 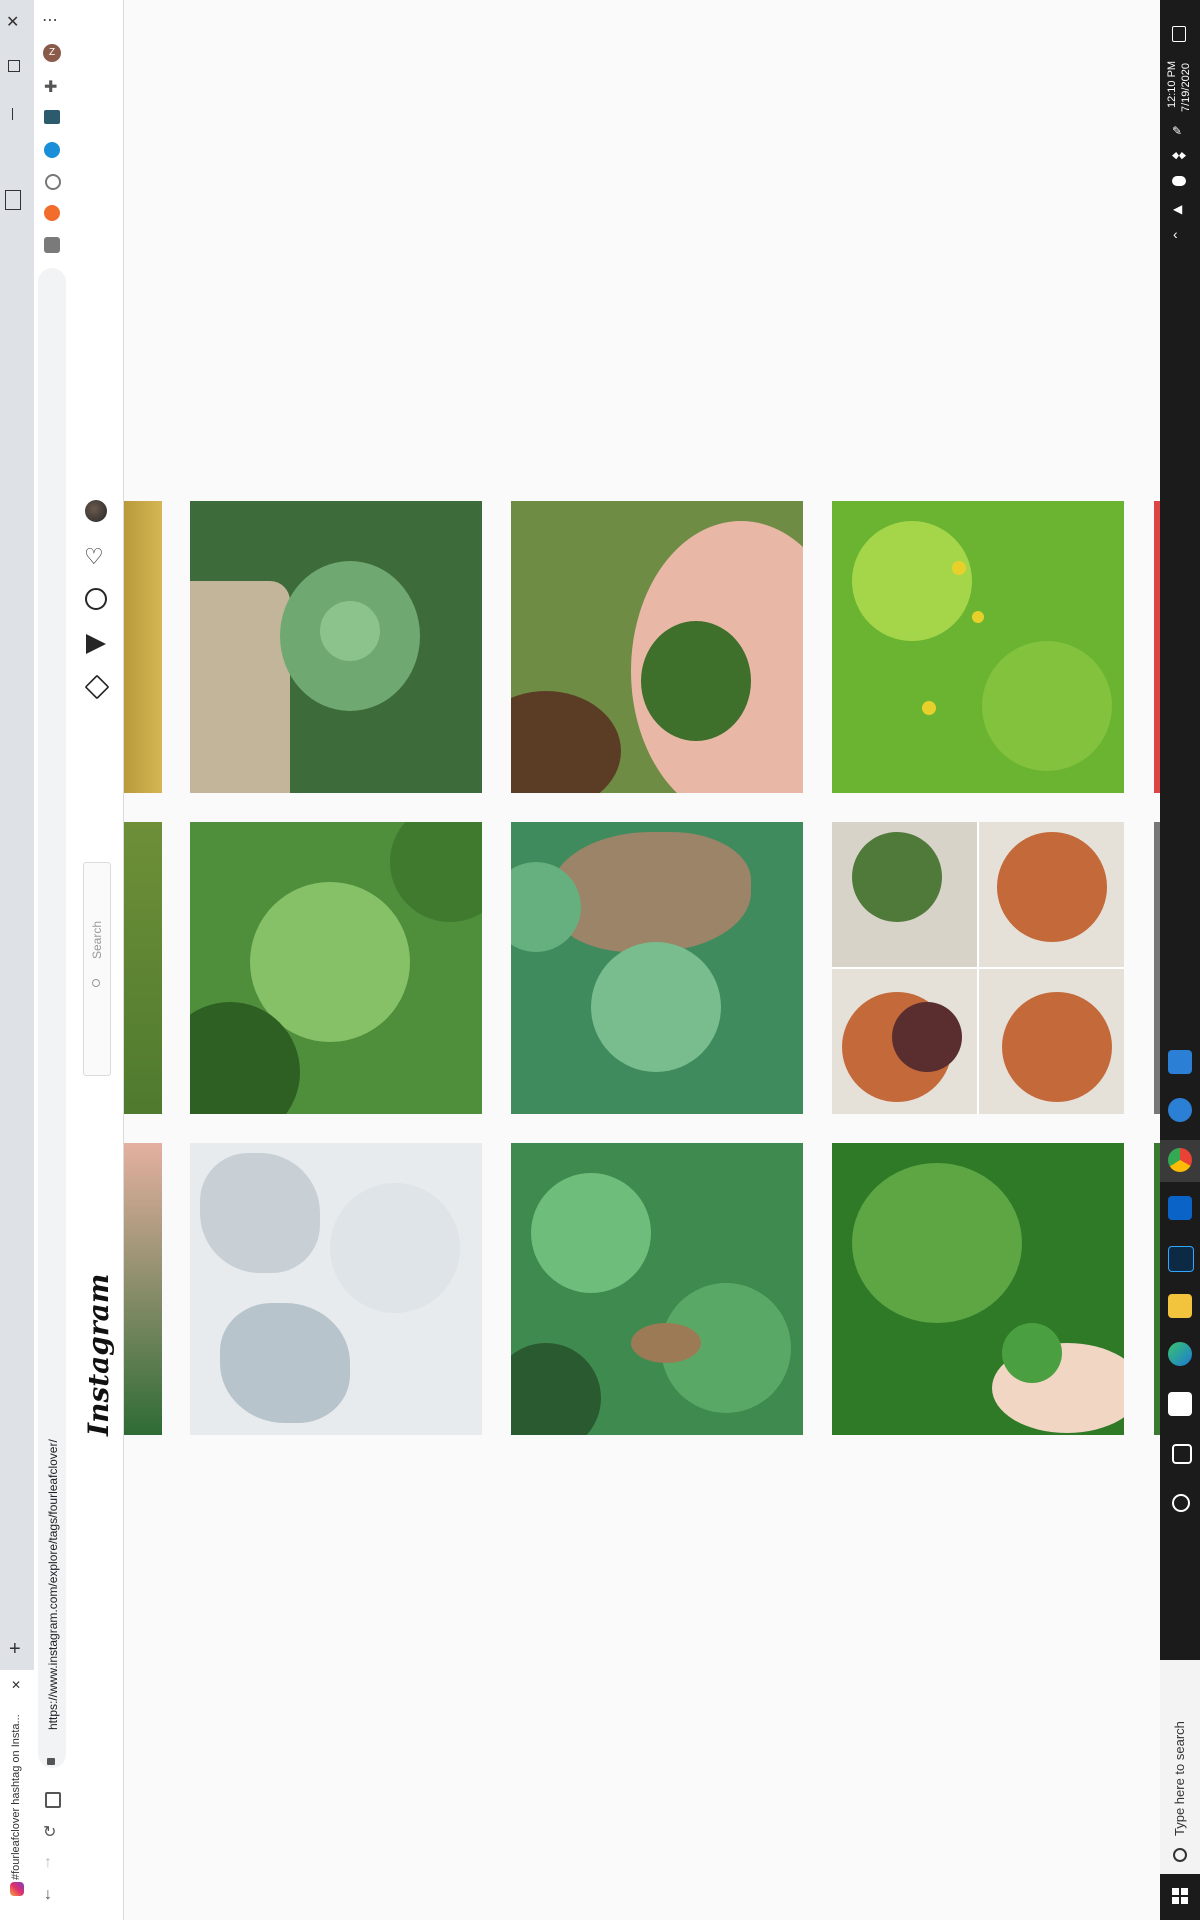 What do you see at coordinates (52, 213) in the screenshot?
I see `extension-orange-icon` at bounding box center [52, 213].